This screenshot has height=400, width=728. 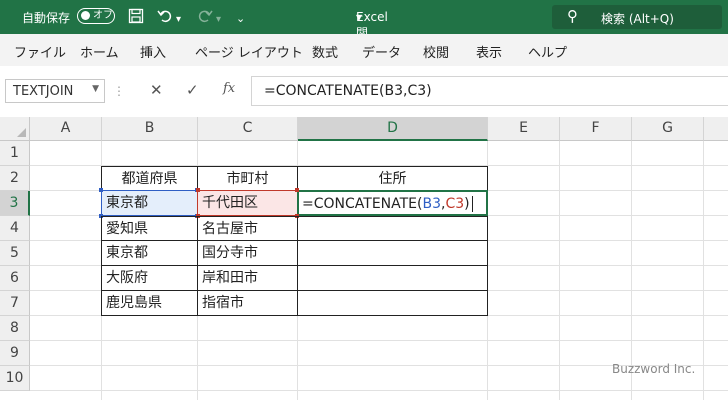 I want to click on table-cell-b6: 大阪府, so click(x=149, y=278).